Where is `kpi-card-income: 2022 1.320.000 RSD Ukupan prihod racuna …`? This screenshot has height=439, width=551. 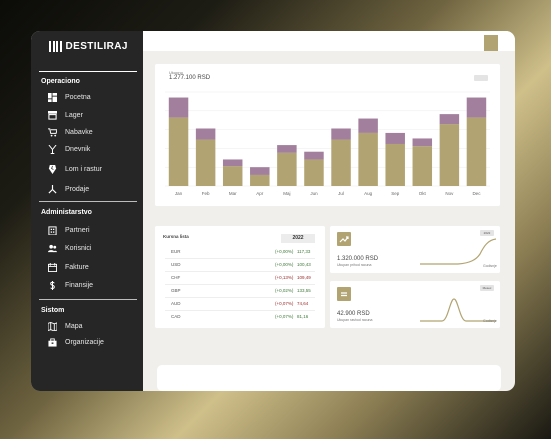
kpi-card-income: 2022 1.320.000 RSD Ukupan prihod racuna … is located at coordinates (415, 249).